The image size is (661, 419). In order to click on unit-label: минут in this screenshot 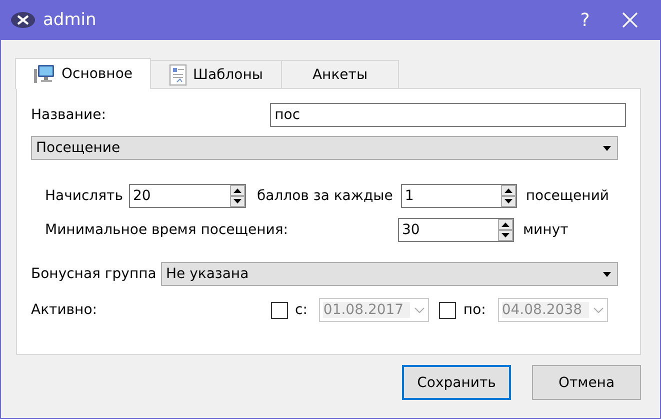, I will do `click(545, 230)`.